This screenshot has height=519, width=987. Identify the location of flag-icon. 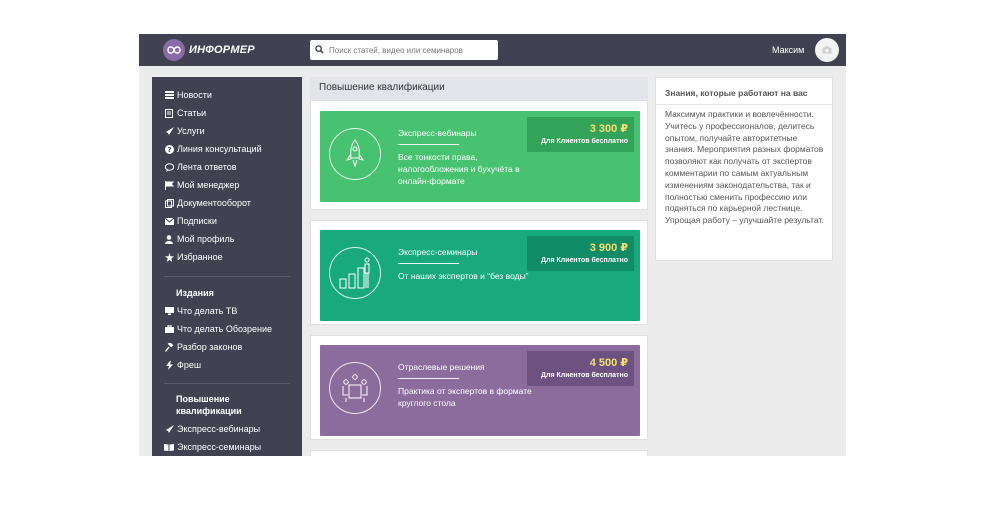
(169, 185).